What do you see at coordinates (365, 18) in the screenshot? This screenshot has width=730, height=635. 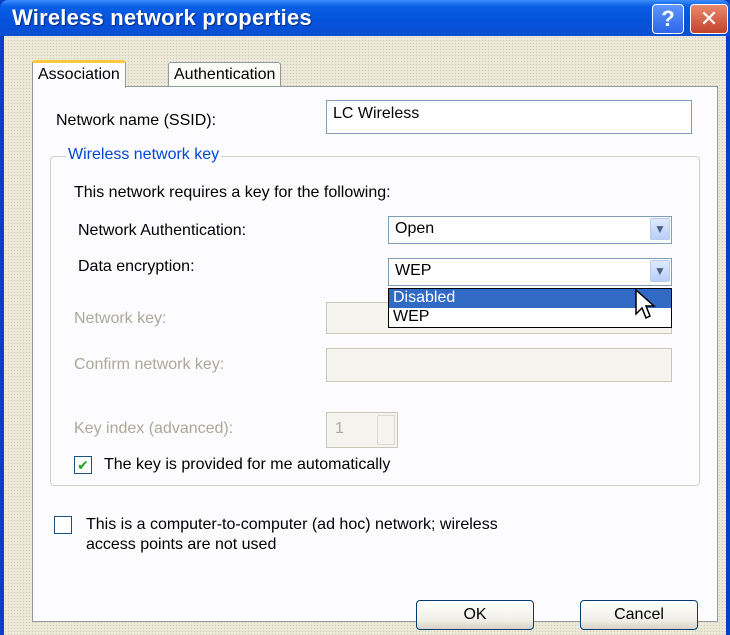 I see `title-bar: Wireless network properties ? ✕` at bounding box center [365, 18].